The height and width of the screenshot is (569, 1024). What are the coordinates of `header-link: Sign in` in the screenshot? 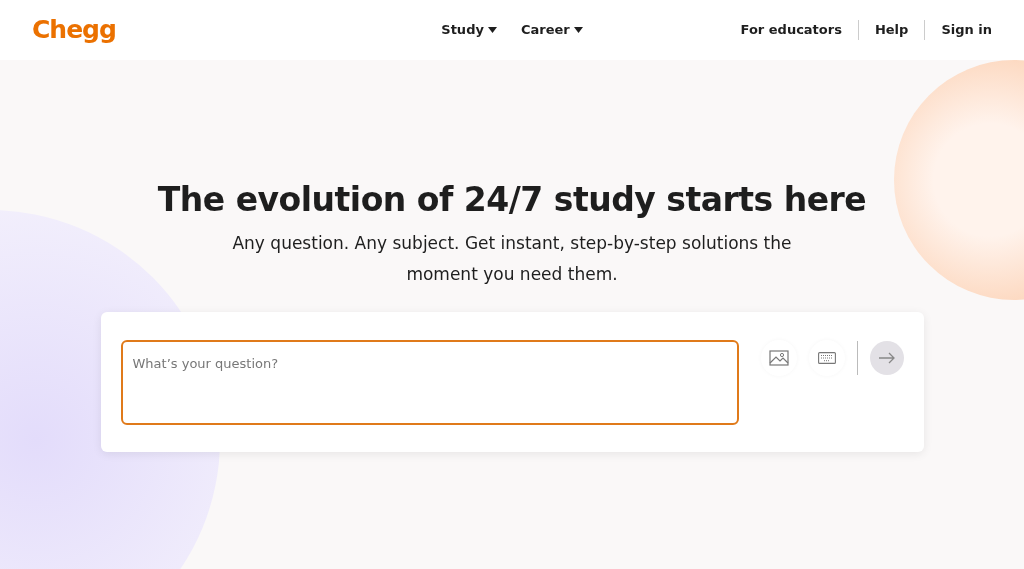 It's located at (966, 30).